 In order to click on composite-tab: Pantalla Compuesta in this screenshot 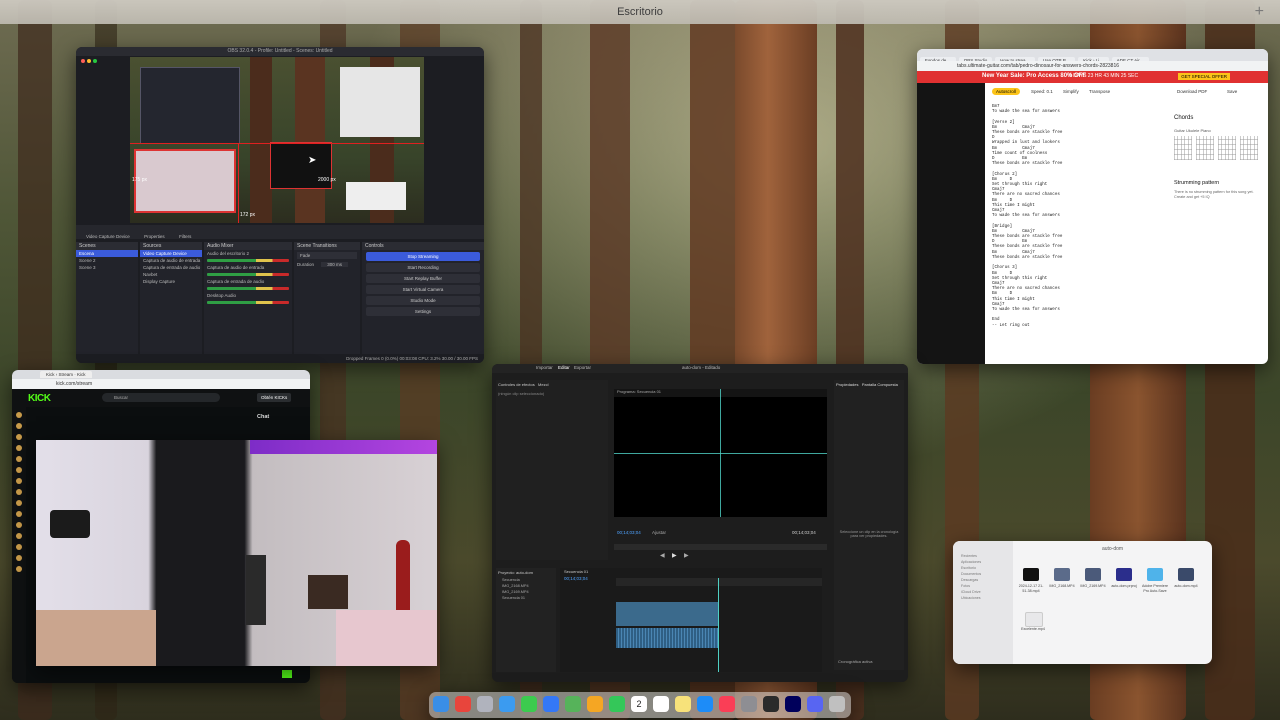, I will do `click(880, 384)`.